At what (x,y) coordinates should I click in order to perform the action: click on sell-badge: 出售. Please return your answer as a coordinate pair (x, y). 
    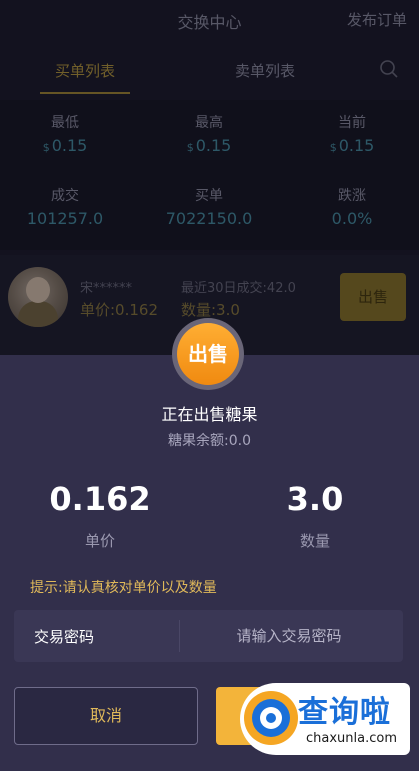
    Looking at the image, I should click on (208, 354).